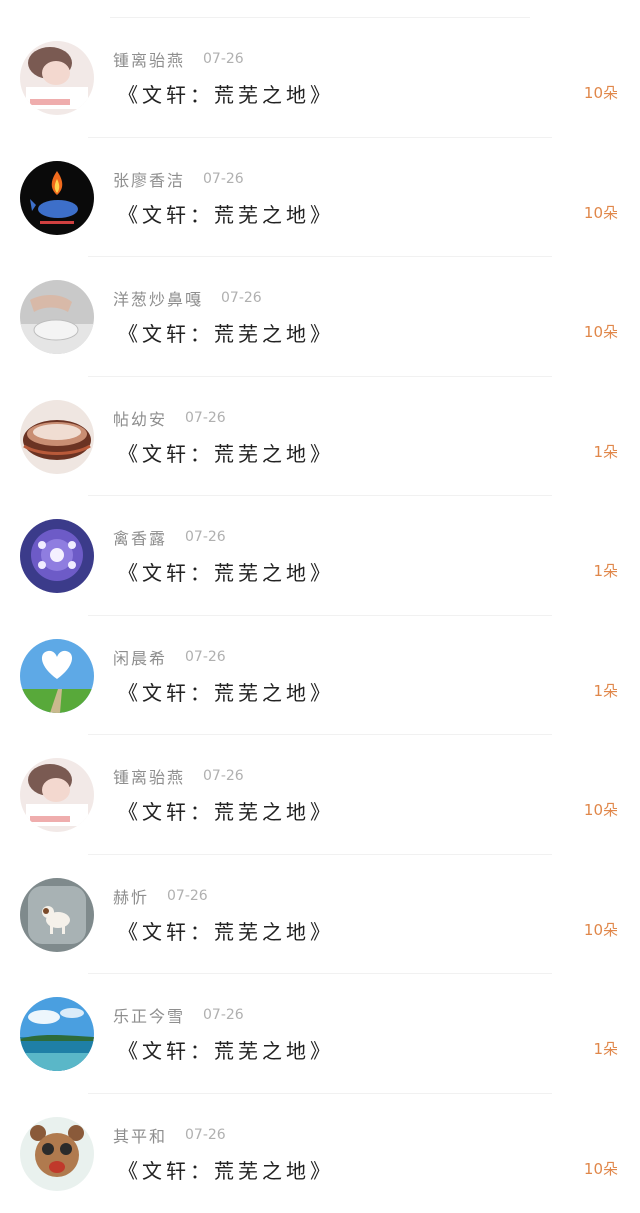 This screenshot has width=640, height=1213. I want to click on user-name: 赫忻, so click(131, 896).